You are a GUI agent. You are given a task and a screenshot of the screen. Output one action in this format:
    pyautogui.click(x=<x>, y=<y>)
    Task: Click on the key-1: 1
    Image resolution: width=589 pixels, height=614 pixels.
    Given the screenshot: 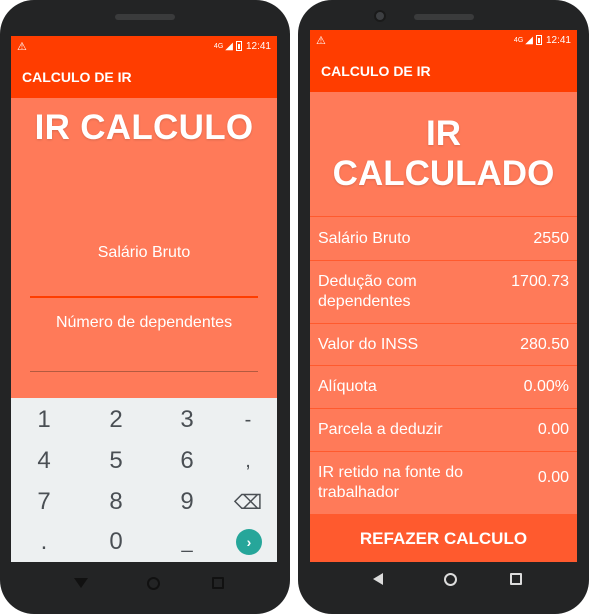 What is the action you would take?
    pyautogui.click(x=44, y=420)
    